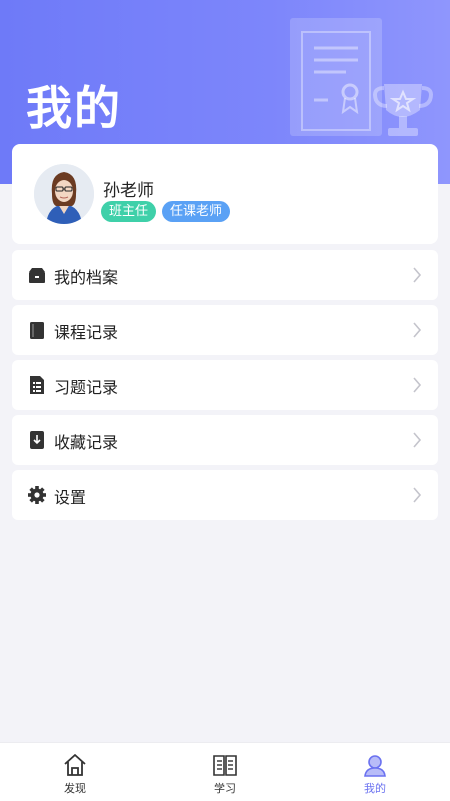 Image resolution: width=450 pixels, height=801 pixels. I want to click on menu-item-favorites: 收藏记录, so click(225, 440).